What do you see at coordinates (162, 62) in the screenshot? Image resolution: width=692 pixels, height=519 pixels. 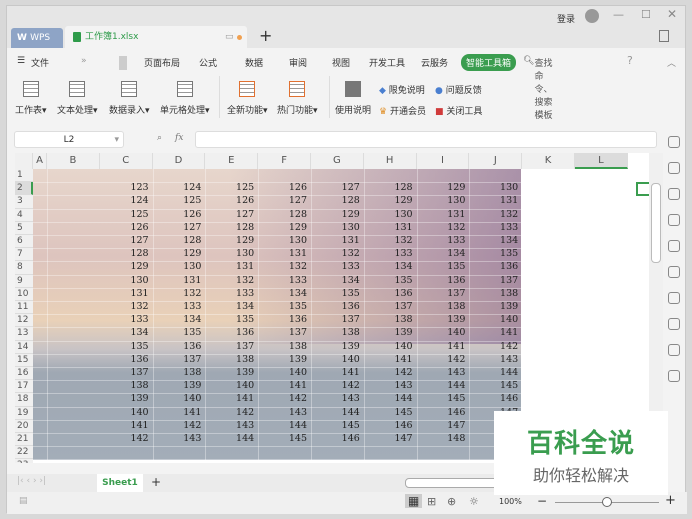 I see `menu-page-layout: 页面布局` at bounding box center [162, 62].